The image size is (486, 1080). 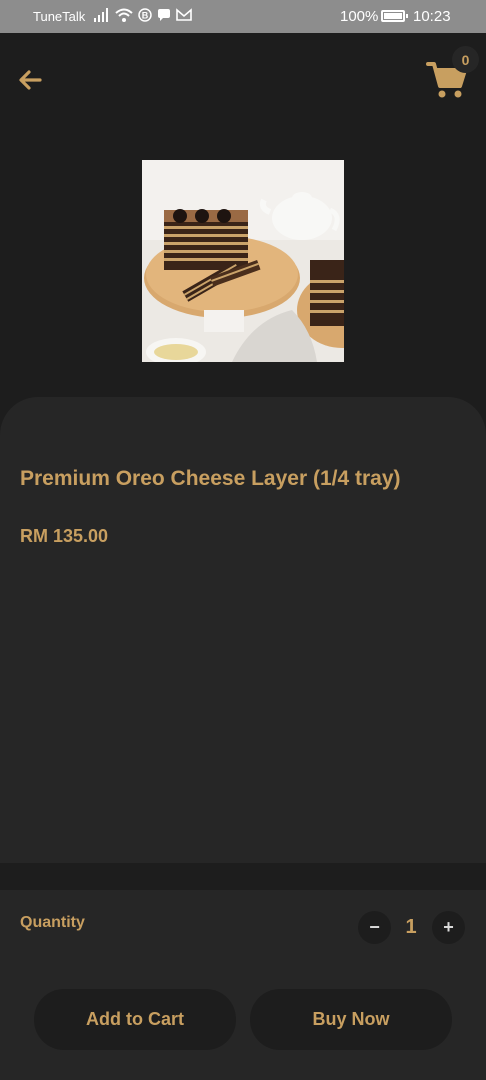 What do you see at coordinates (124, 15) in the screenshot?
I see `wifi-icon` at bounding box center [124, 15].